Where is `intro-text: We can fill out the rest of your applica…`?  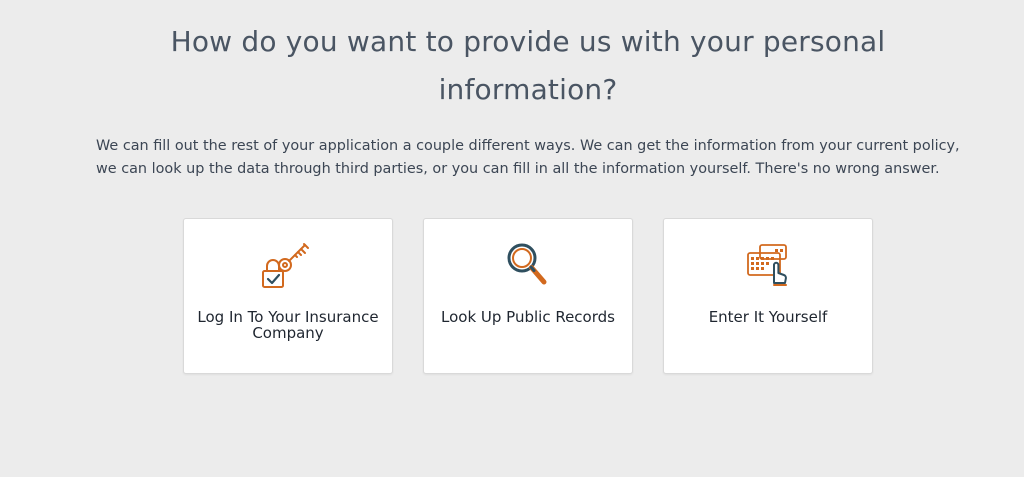
intro-text: We can fill out the rest of your applica… is located at coordinates (528, 157).